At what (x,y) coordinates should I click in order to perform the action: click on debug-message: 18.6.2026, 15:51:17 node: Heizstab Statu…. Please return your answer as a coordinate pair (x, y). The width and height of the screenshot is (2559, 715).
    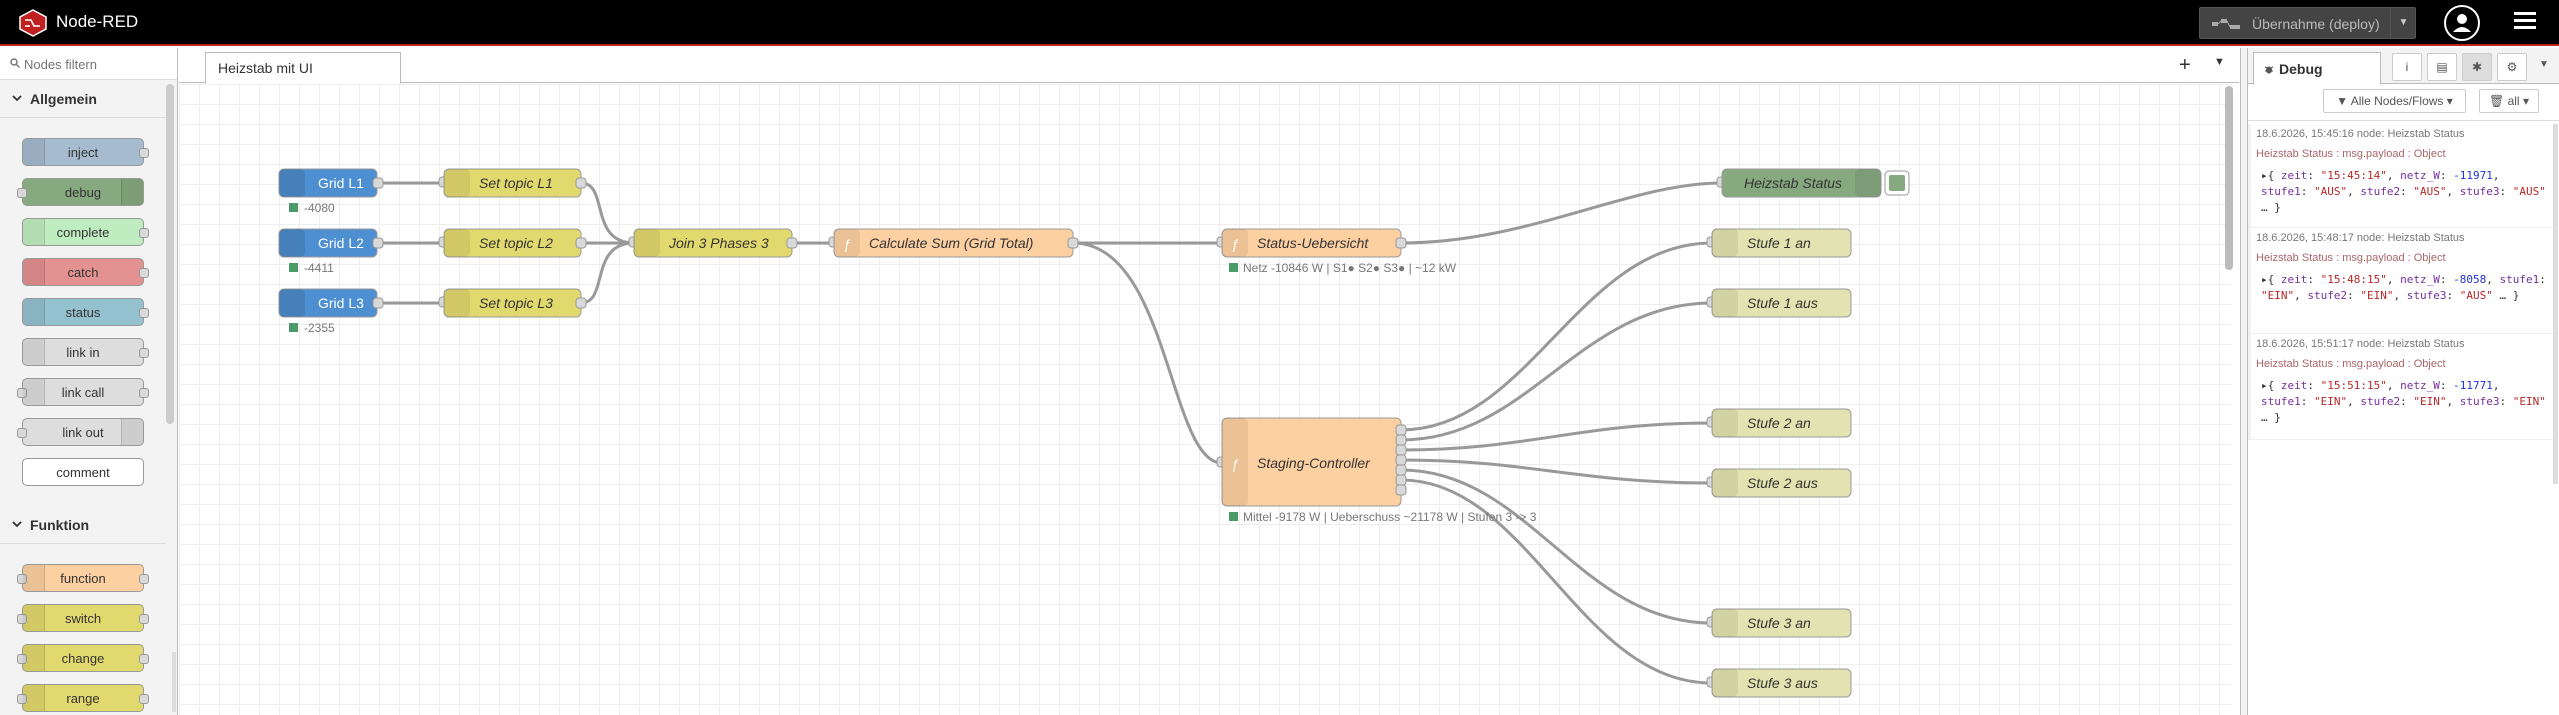
    Looking at the image, I should click on (2400, 387).